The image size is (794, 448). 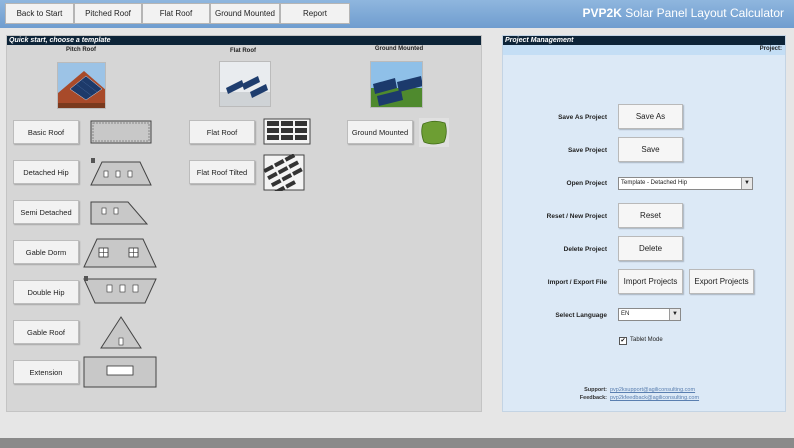 What do you see at coordinates (81, 50) in the screenshot?
I see `pitch-roof-column-title: Pitch Roof` at bounding box center [81, 50].